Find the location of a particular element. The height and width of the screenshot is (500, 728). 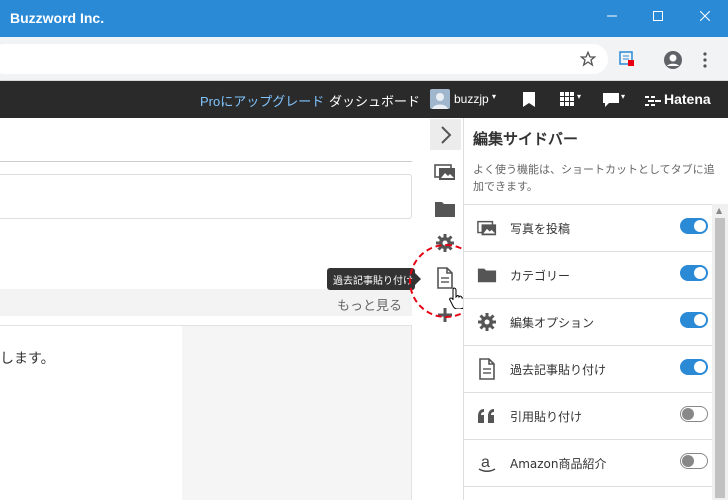

sidebar-scrollbar: ▲ is located at coordinates (720, 352).